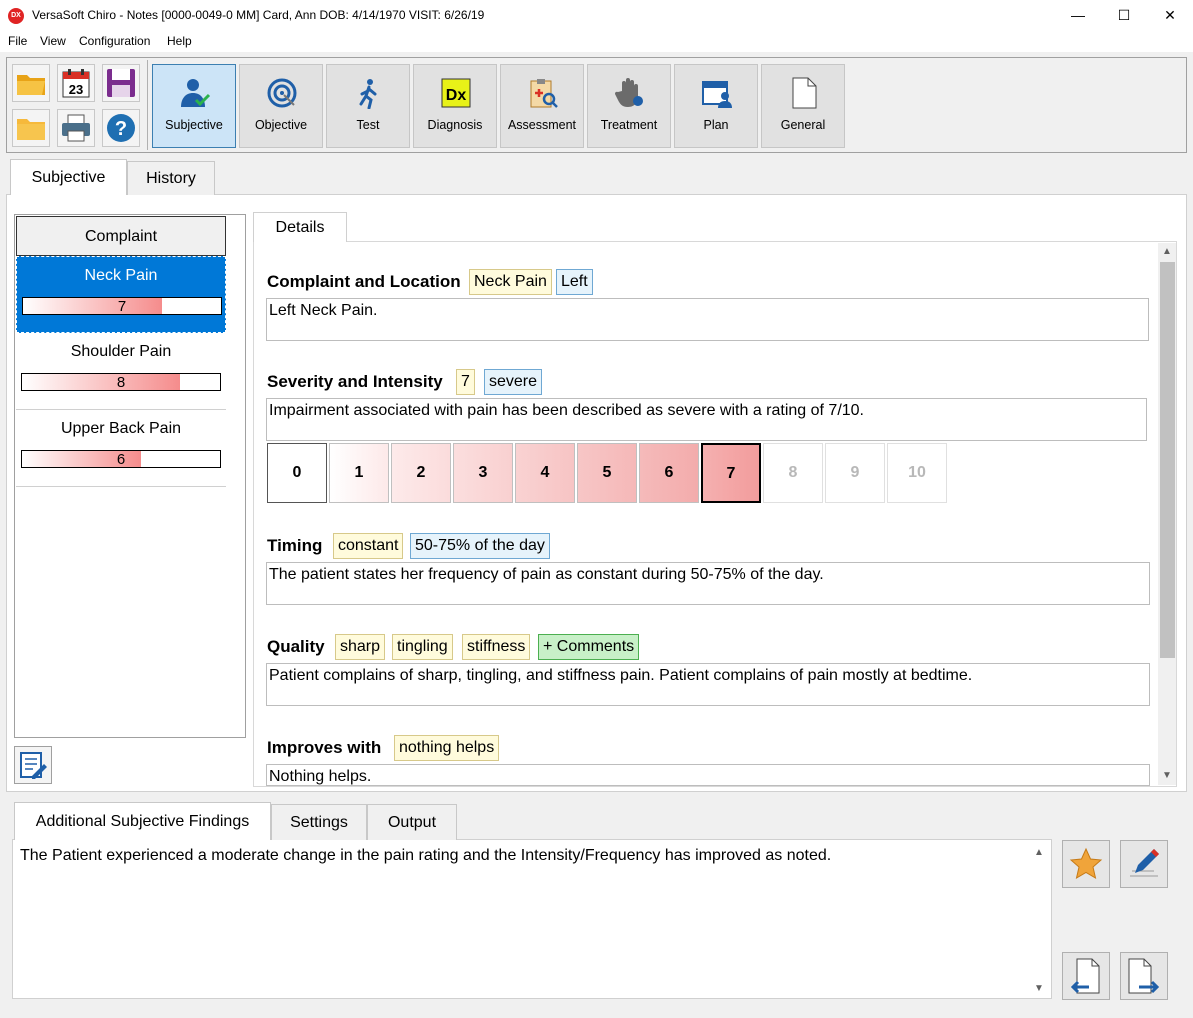 Image resolution: width=1193 pixels, height=1018 pixels. What do you see at coordinates (1167, 776) in the screenshot?
I see `scroll-down-arrow: ▼` at bounding box center [1167, 776].